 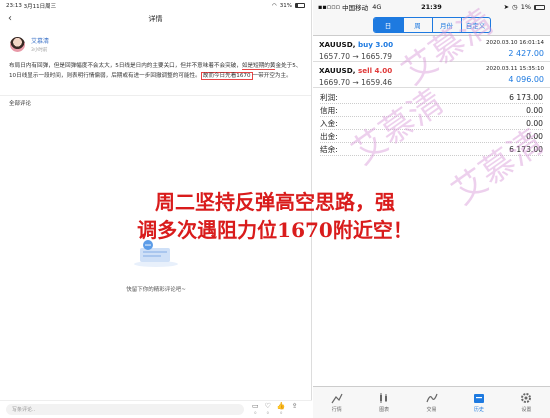 I want to click on phone-status-bar: ▪▪▫▫▫ 中国移动 4G 21:39 ➤ ◷ 1%, so click(x=431, y=7).